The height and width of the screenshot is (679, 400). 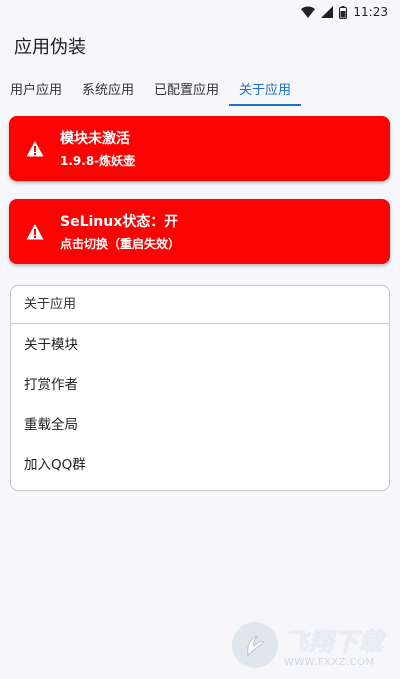 I want to click on join-qq-group-item: 加入QQ群, so click(x=200, y=465).